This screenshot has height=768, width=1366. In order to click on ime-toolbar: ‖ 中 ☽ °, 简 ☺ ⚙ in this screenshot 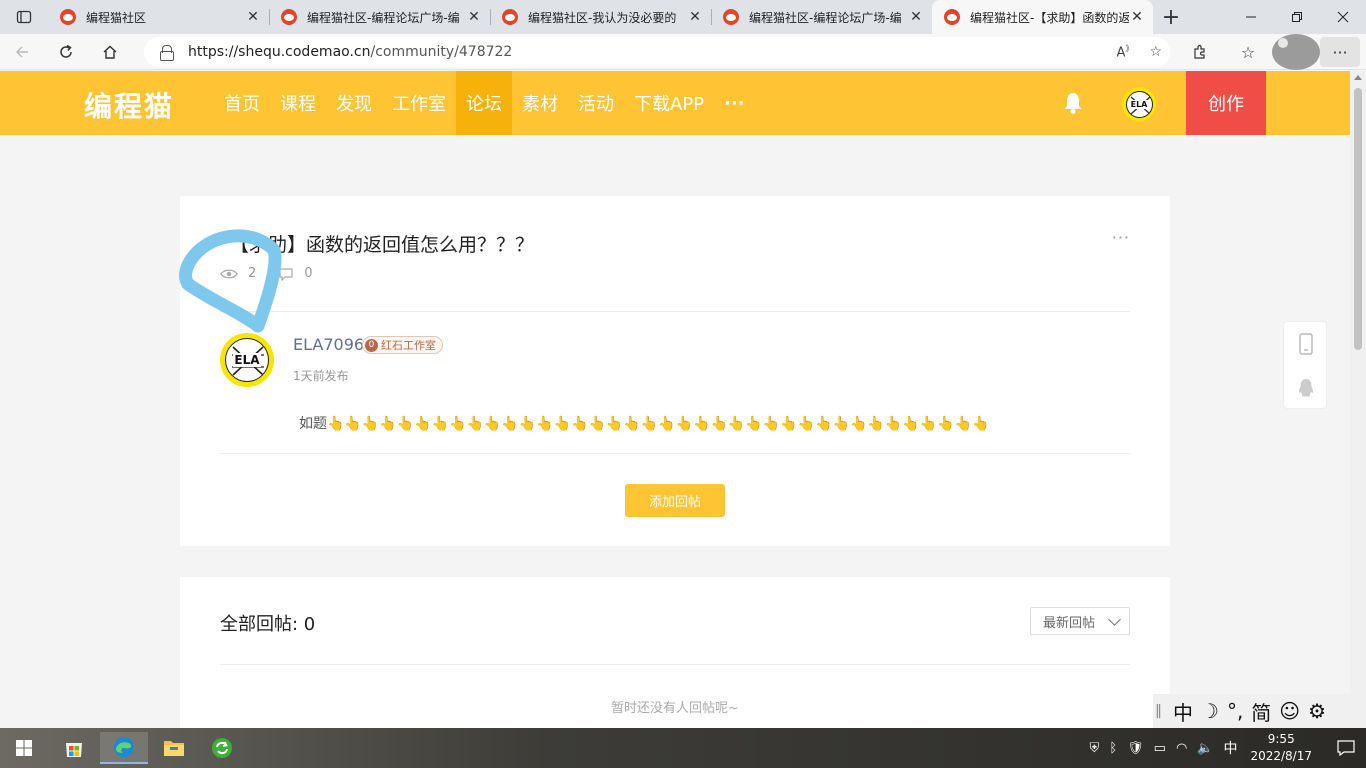, I will do `click(1259, 711)`.